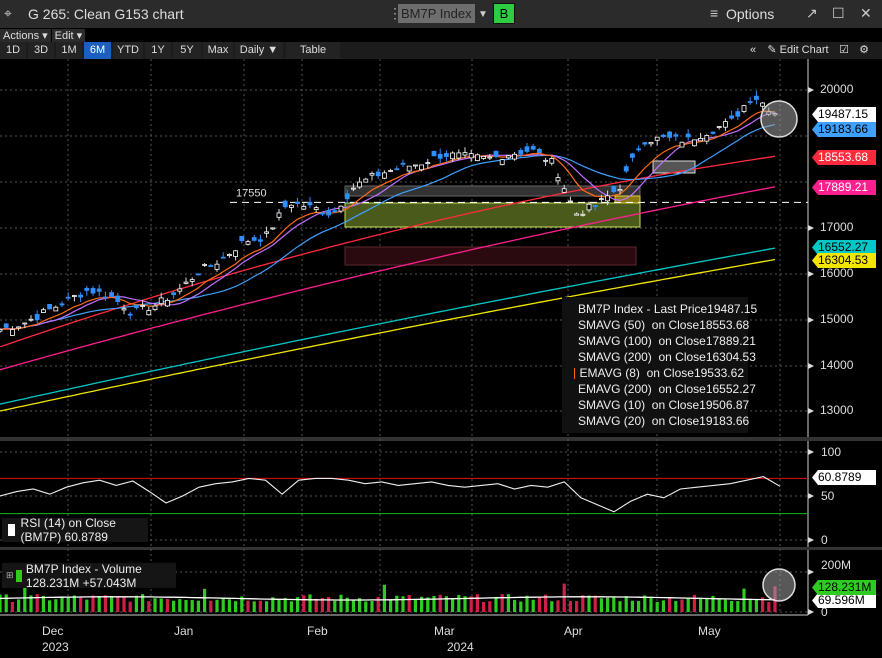 The height and width of the screenshot is (658, 882). What do you see at coordinates (55, 647) in the screenshot?
I see `year-2023: 2023` at bounding box center [55, 647].